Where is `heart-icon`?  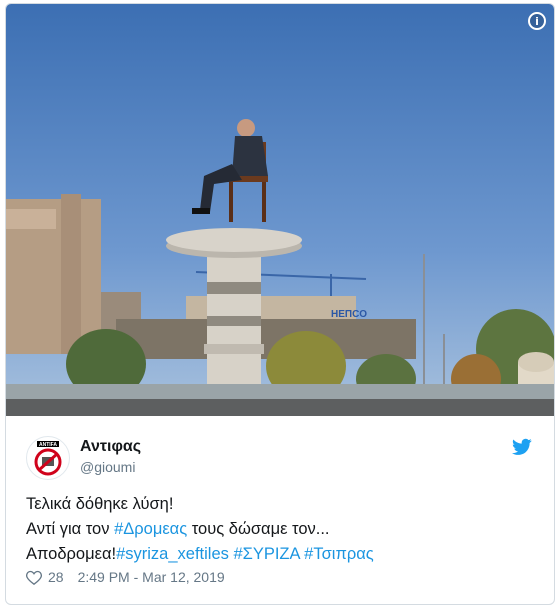 heart-icon is located at coordinates (34, 577).